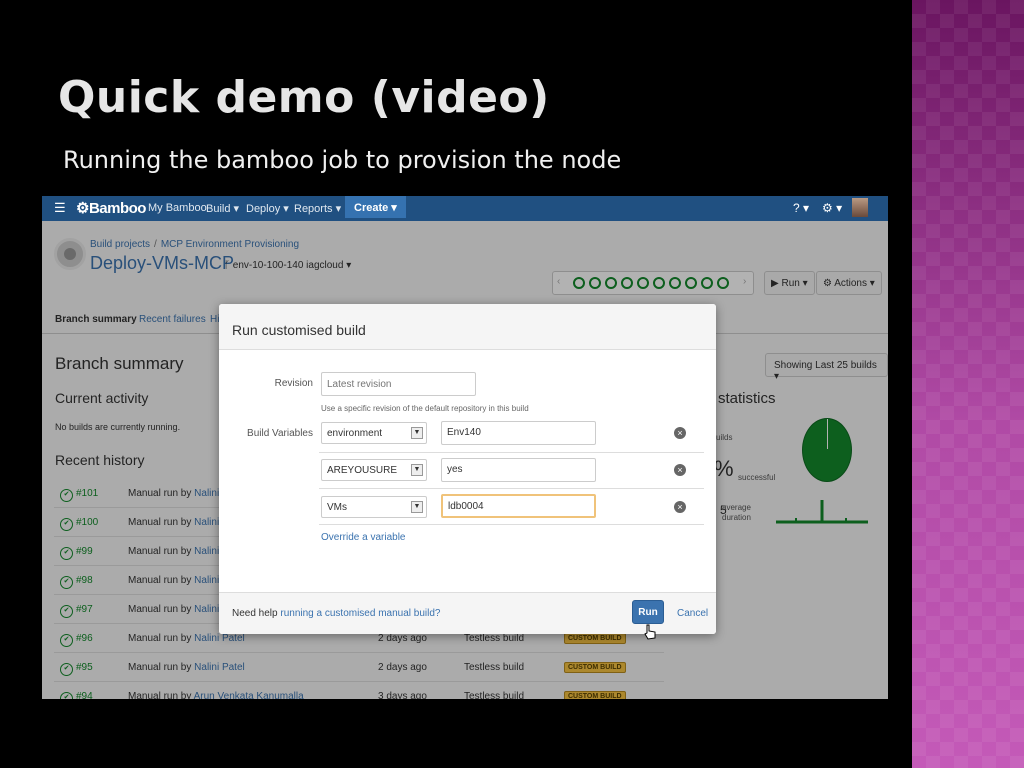  Describe the element at coordinates (650, 632) in the screenshot. I see `hand-cursor-icon` at that location.